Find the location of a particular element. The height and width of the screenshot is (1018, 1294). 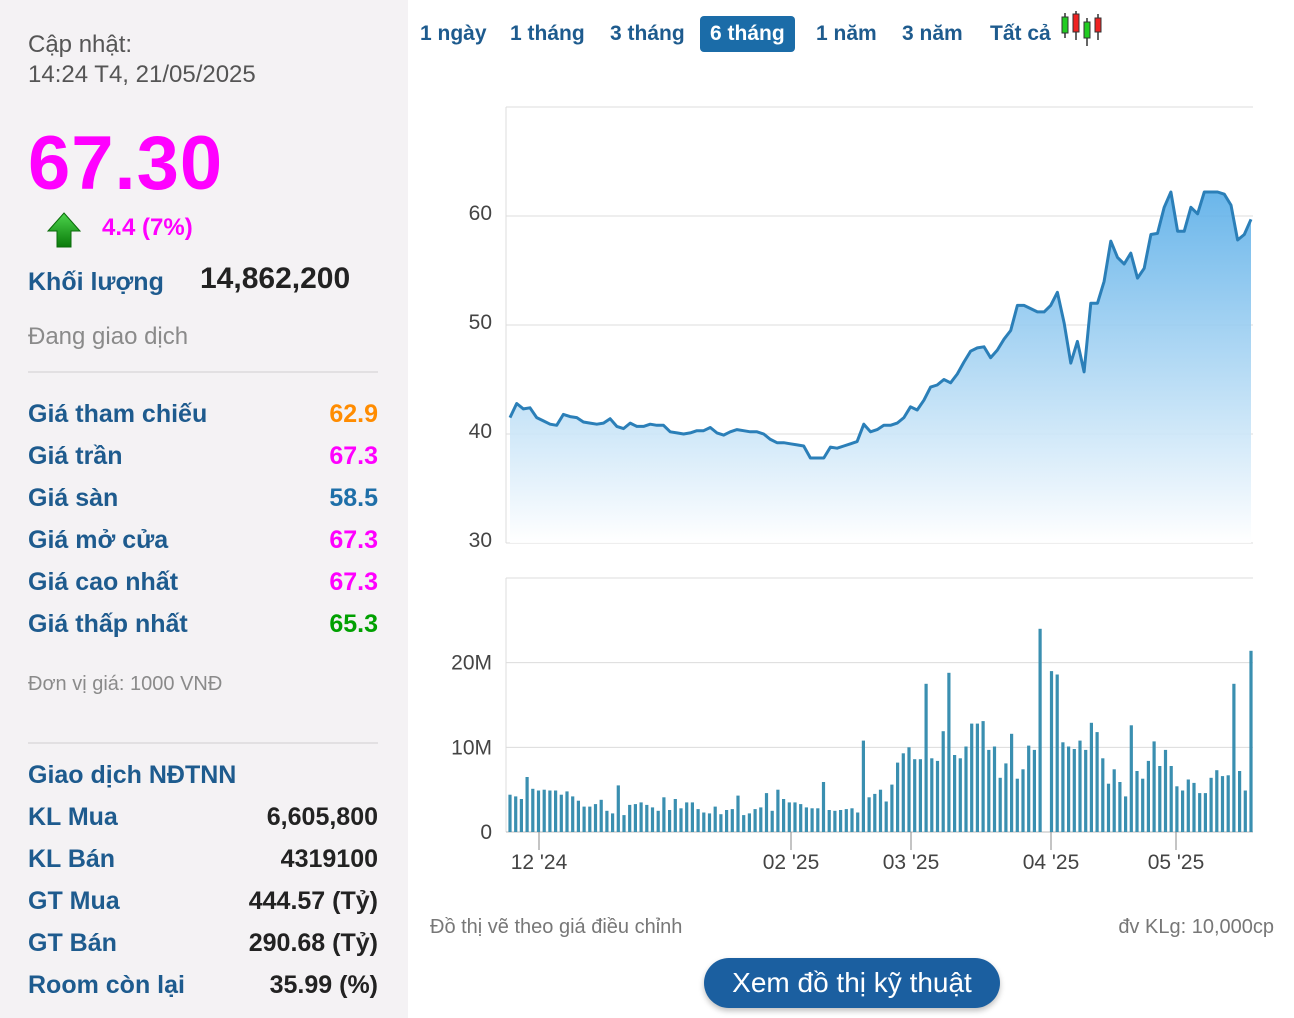

price-row-label: Giá thấp nhất is located at coordinates (108, 624).